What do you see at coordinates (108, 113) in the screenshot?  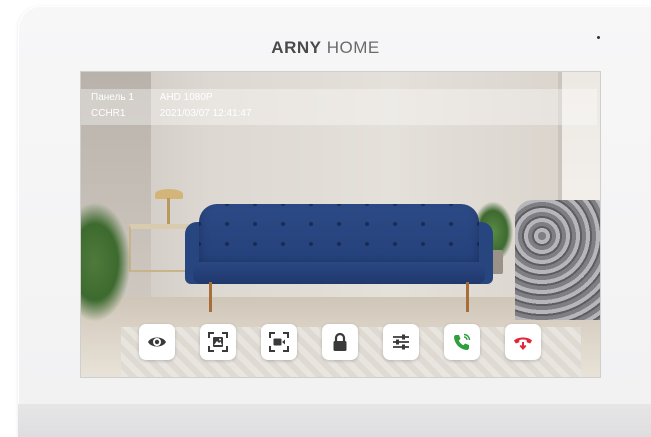 I see `camera-id-label: CCHR1` at bounding box center [108, 113].